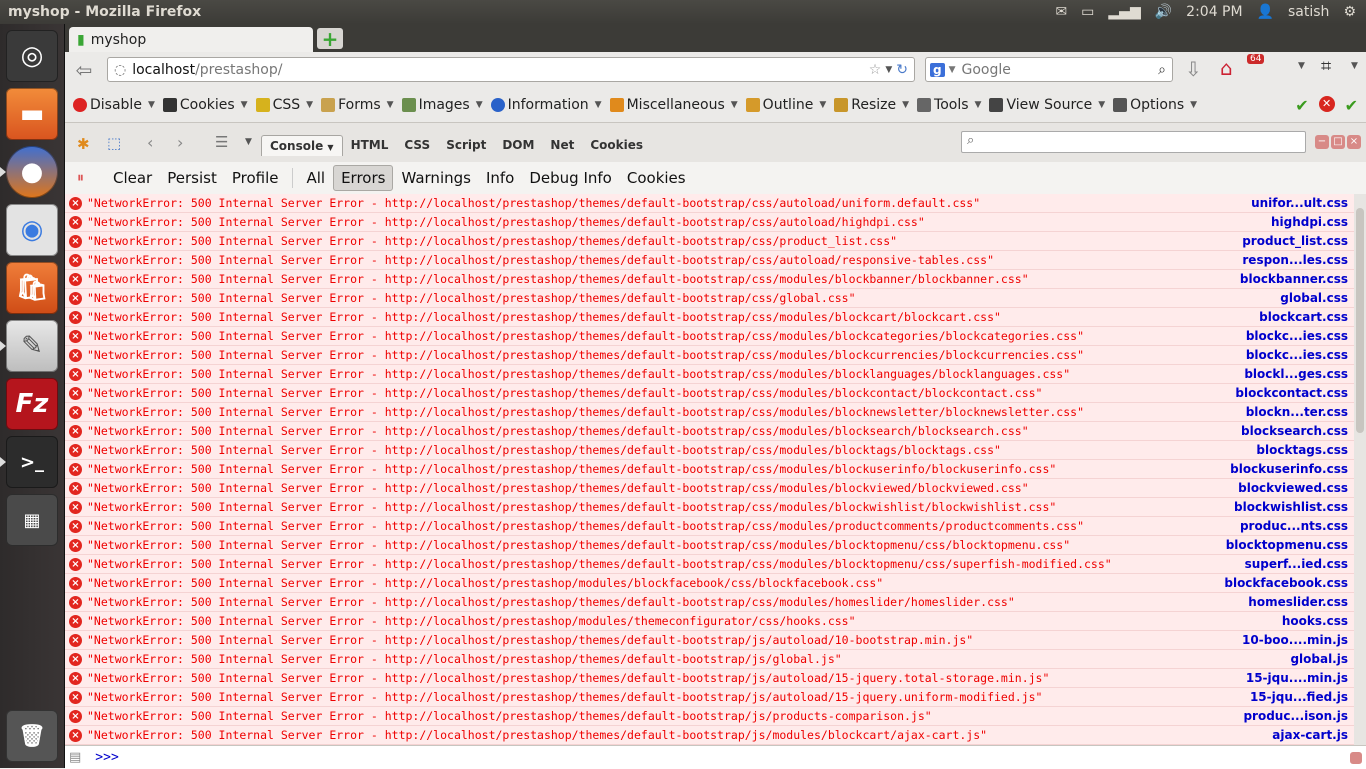 The width and height of the screenshot is (1366, 769). I want to click on tab-myshop: ▮ myshop, so click(191, 39).